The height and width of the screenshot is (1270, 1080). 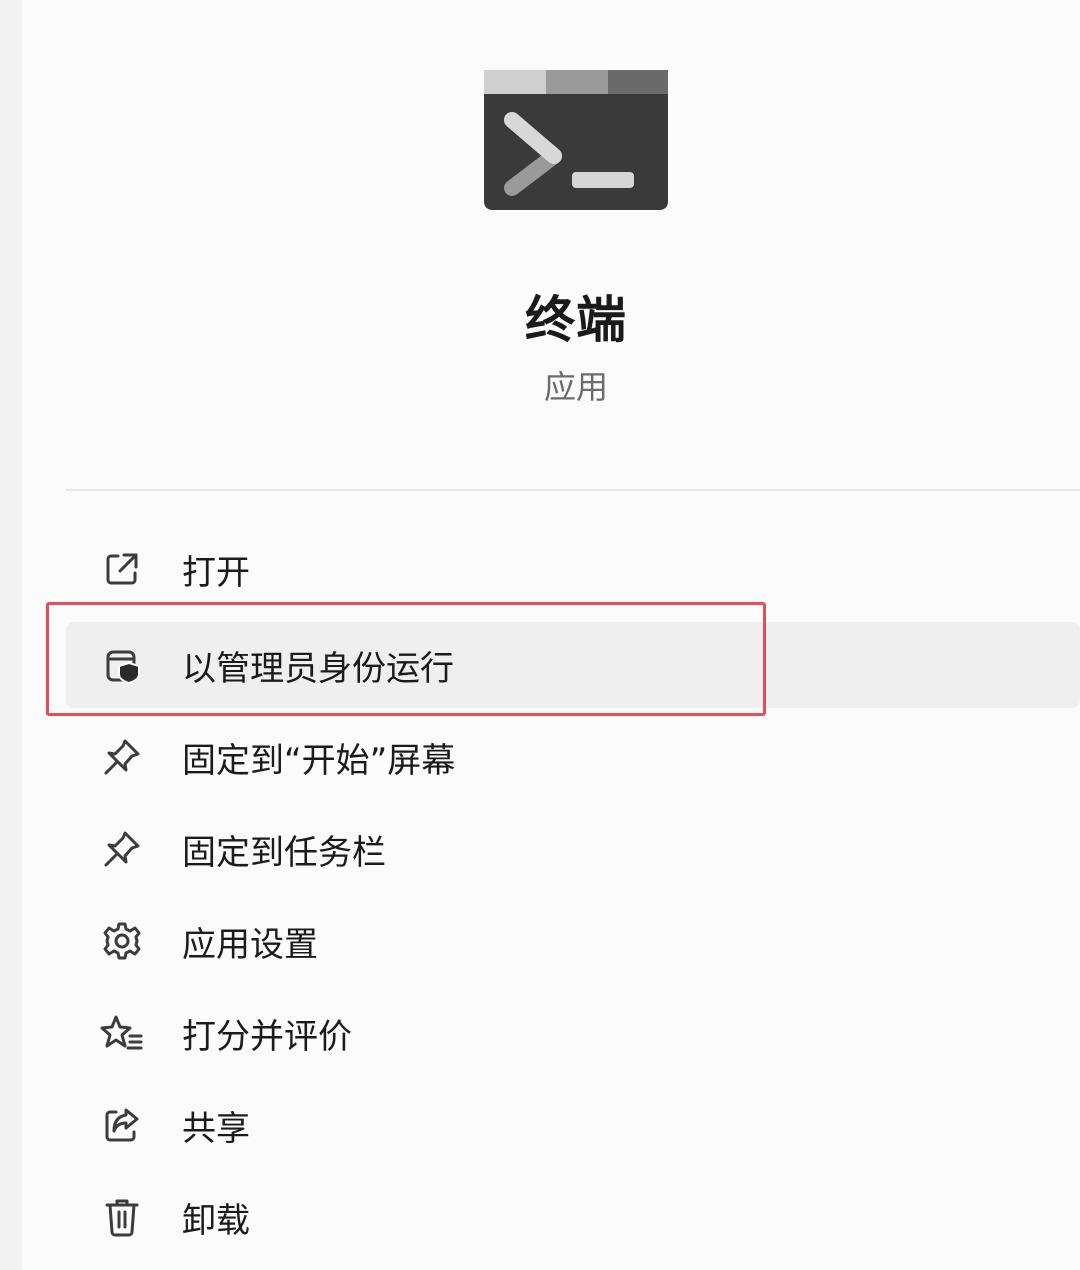 I want to click on menu-item-label: 应用设置, so click(x=250, y=944).